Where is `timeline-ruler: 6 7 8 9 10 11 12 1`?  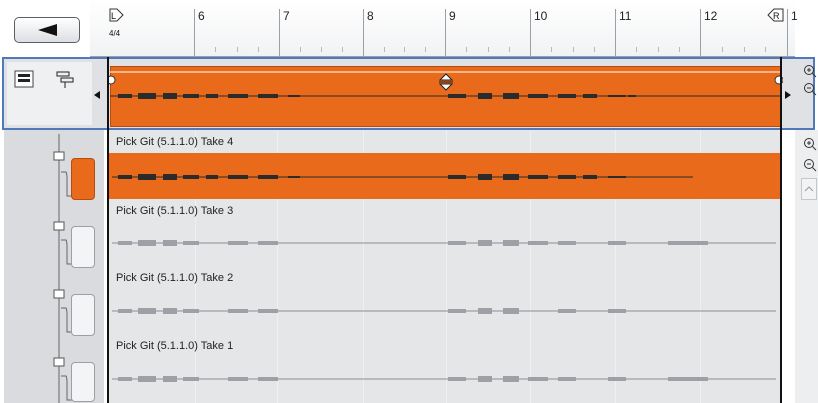
timeline-ruler: 6 7 8 9 10 11 12 1 is located at coordinates (444, 28).